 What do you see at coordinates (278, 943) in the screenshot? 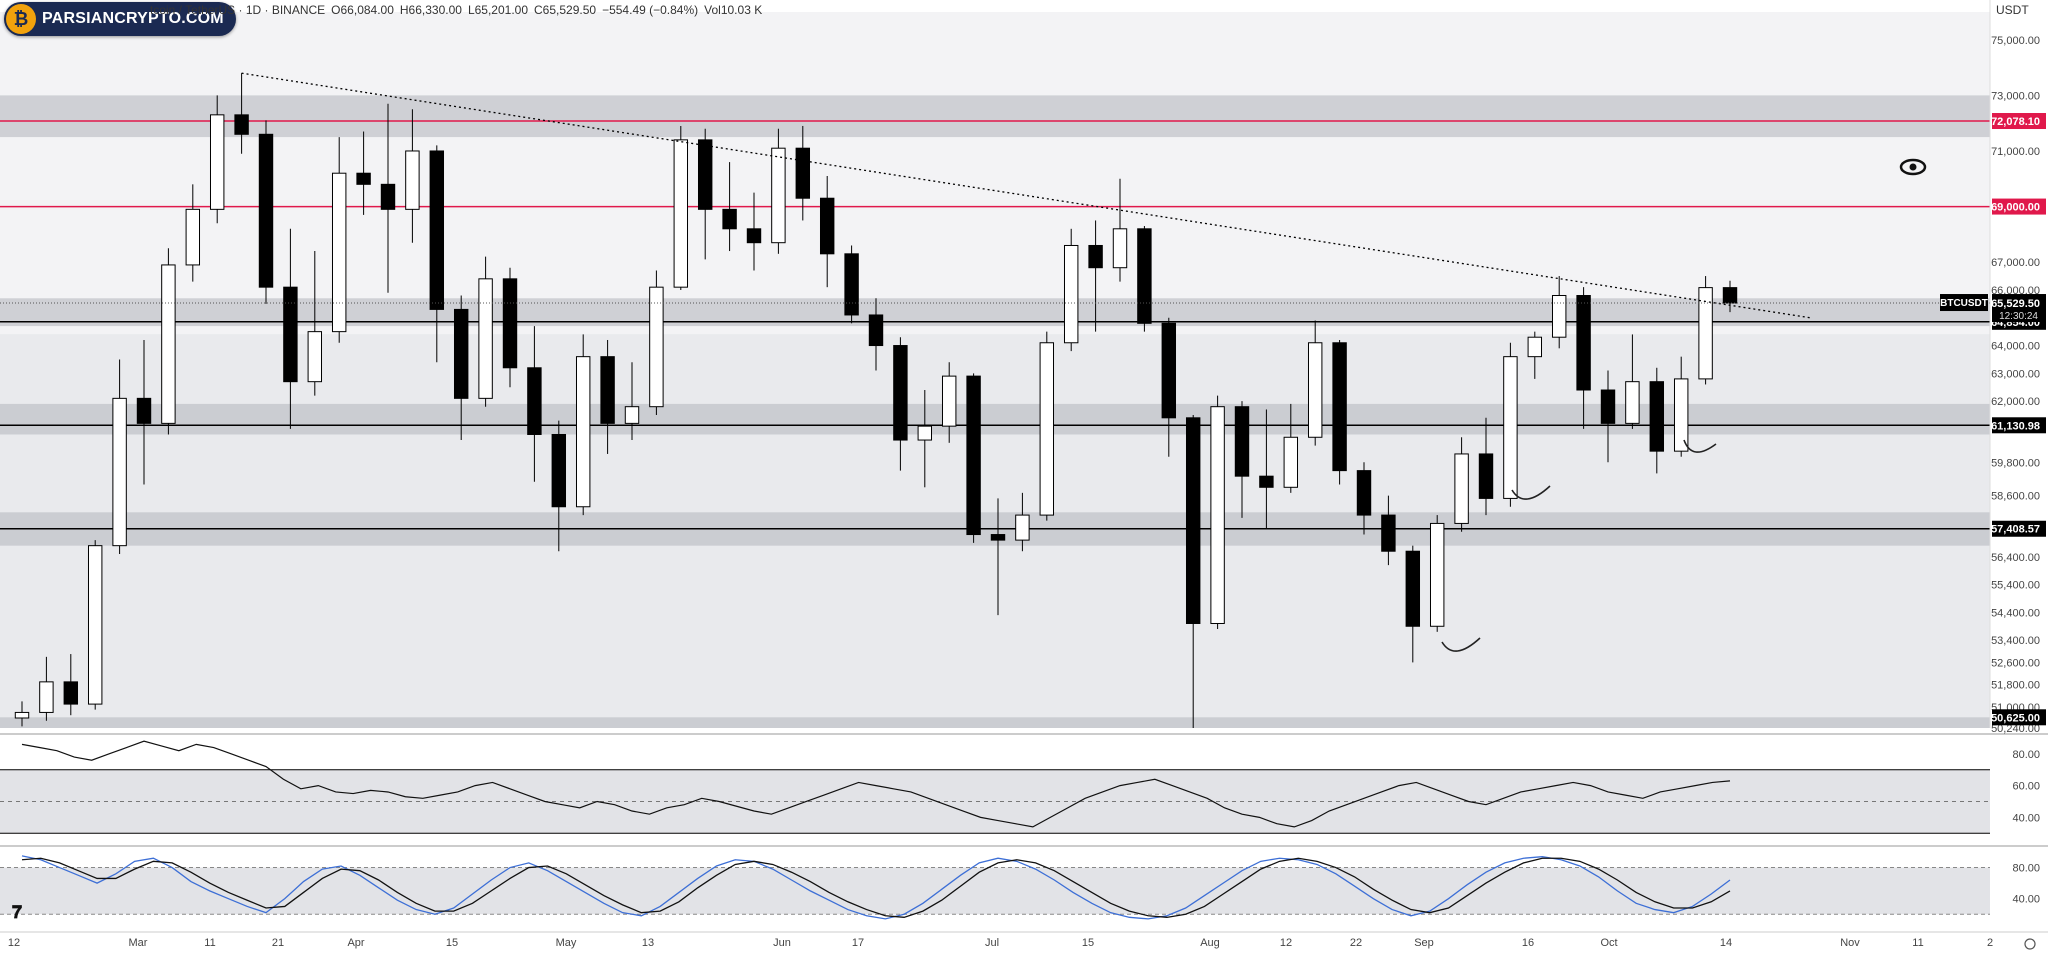
I see `time-tick-label: 21` at bounding box center [278, 943].